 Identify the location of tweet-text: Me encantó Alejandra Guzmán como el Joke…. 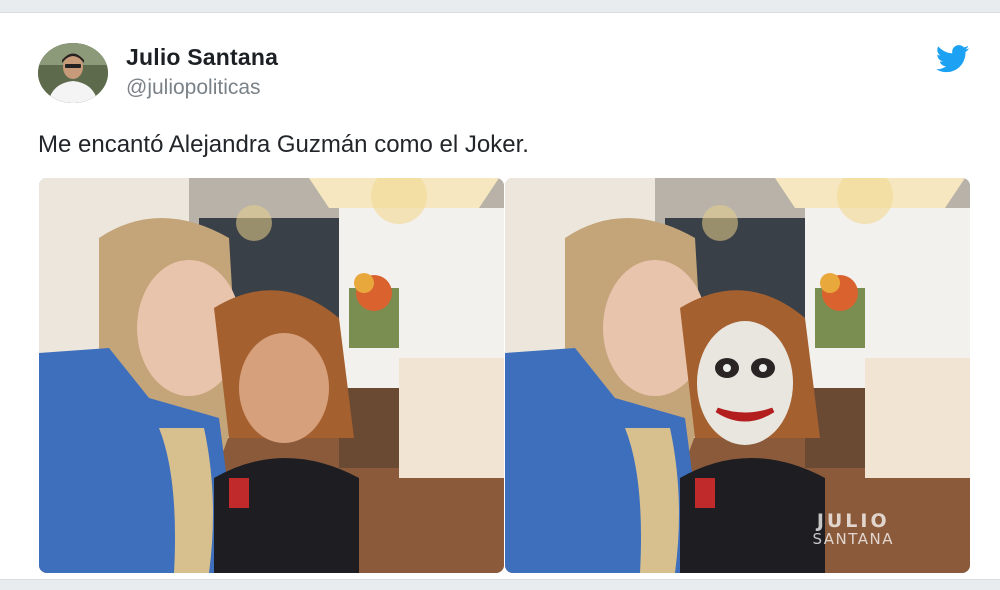
(283, 144).